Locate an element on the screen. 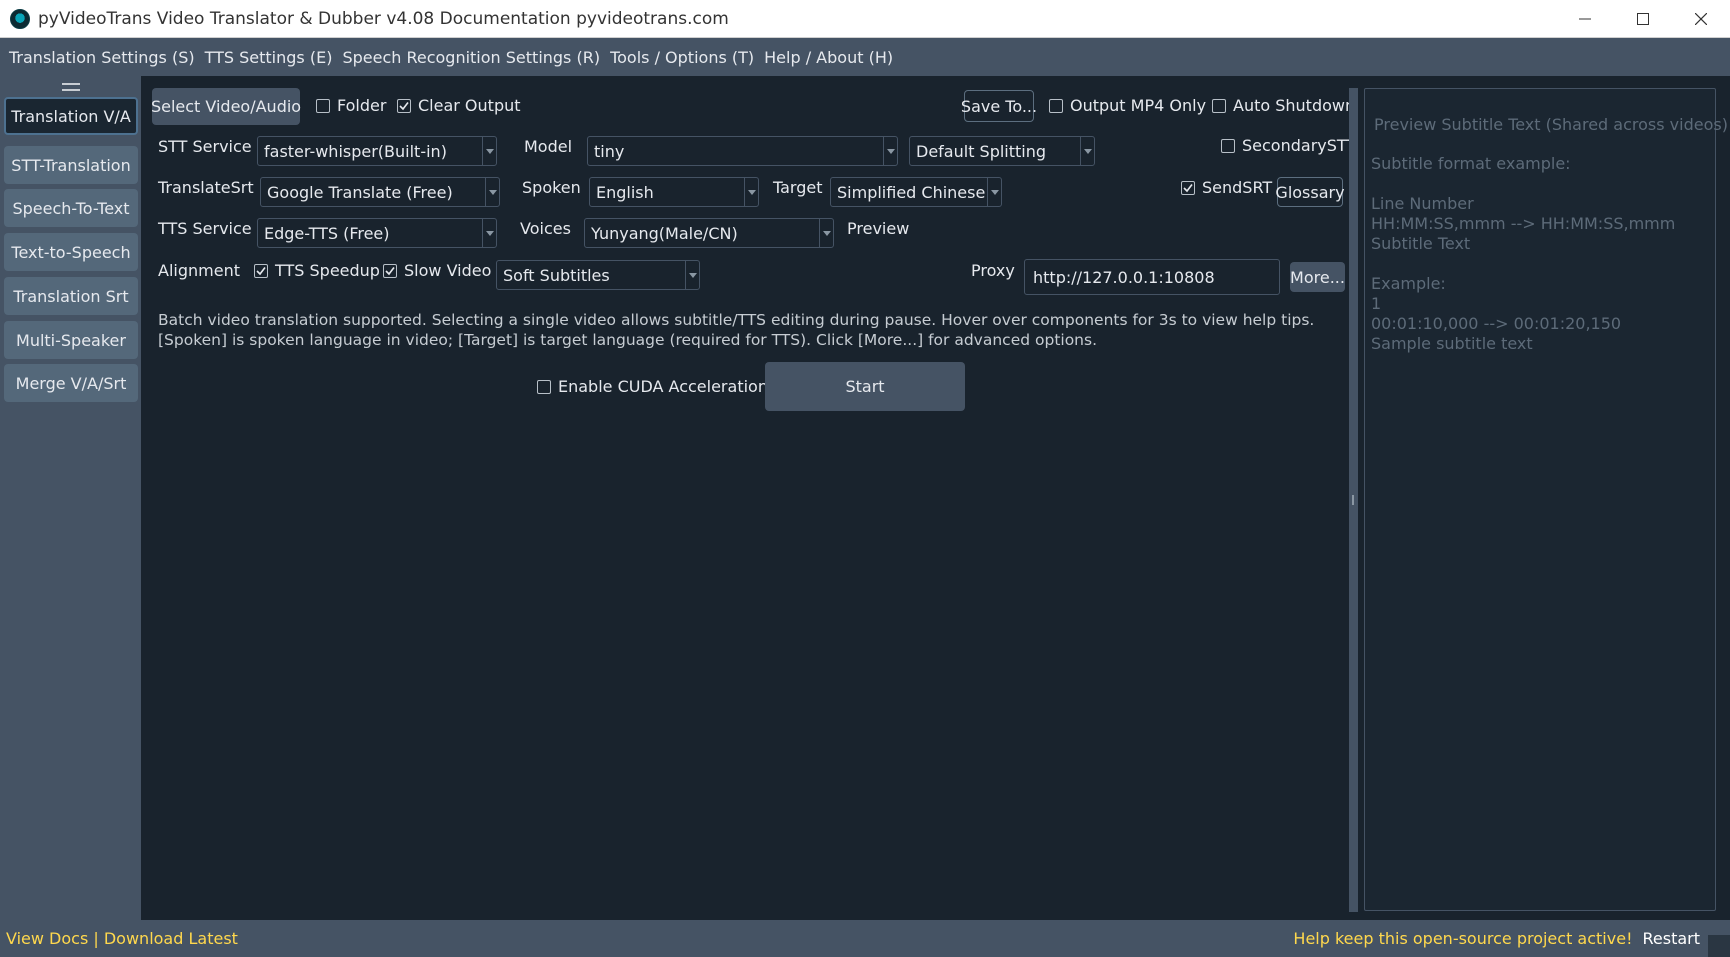 Image resolution: width=1730 pixels, height=957 pixels. preview-line: 1 is located at coordinates (1376, 303).